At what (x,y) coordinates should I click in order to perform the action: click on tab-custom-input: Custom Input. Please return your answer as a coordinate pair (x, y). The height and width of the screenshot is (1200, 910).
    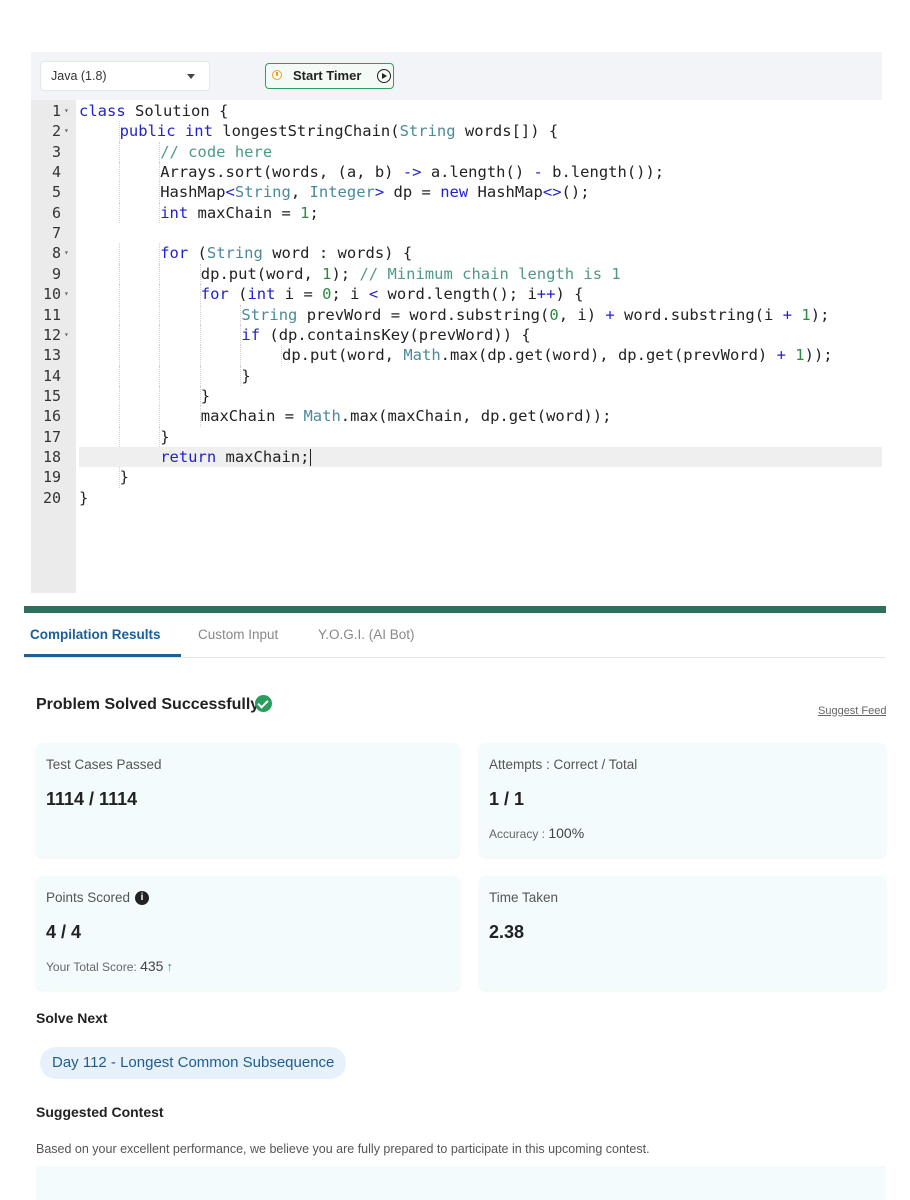
    Looking at the image, I should click on (238, 634).